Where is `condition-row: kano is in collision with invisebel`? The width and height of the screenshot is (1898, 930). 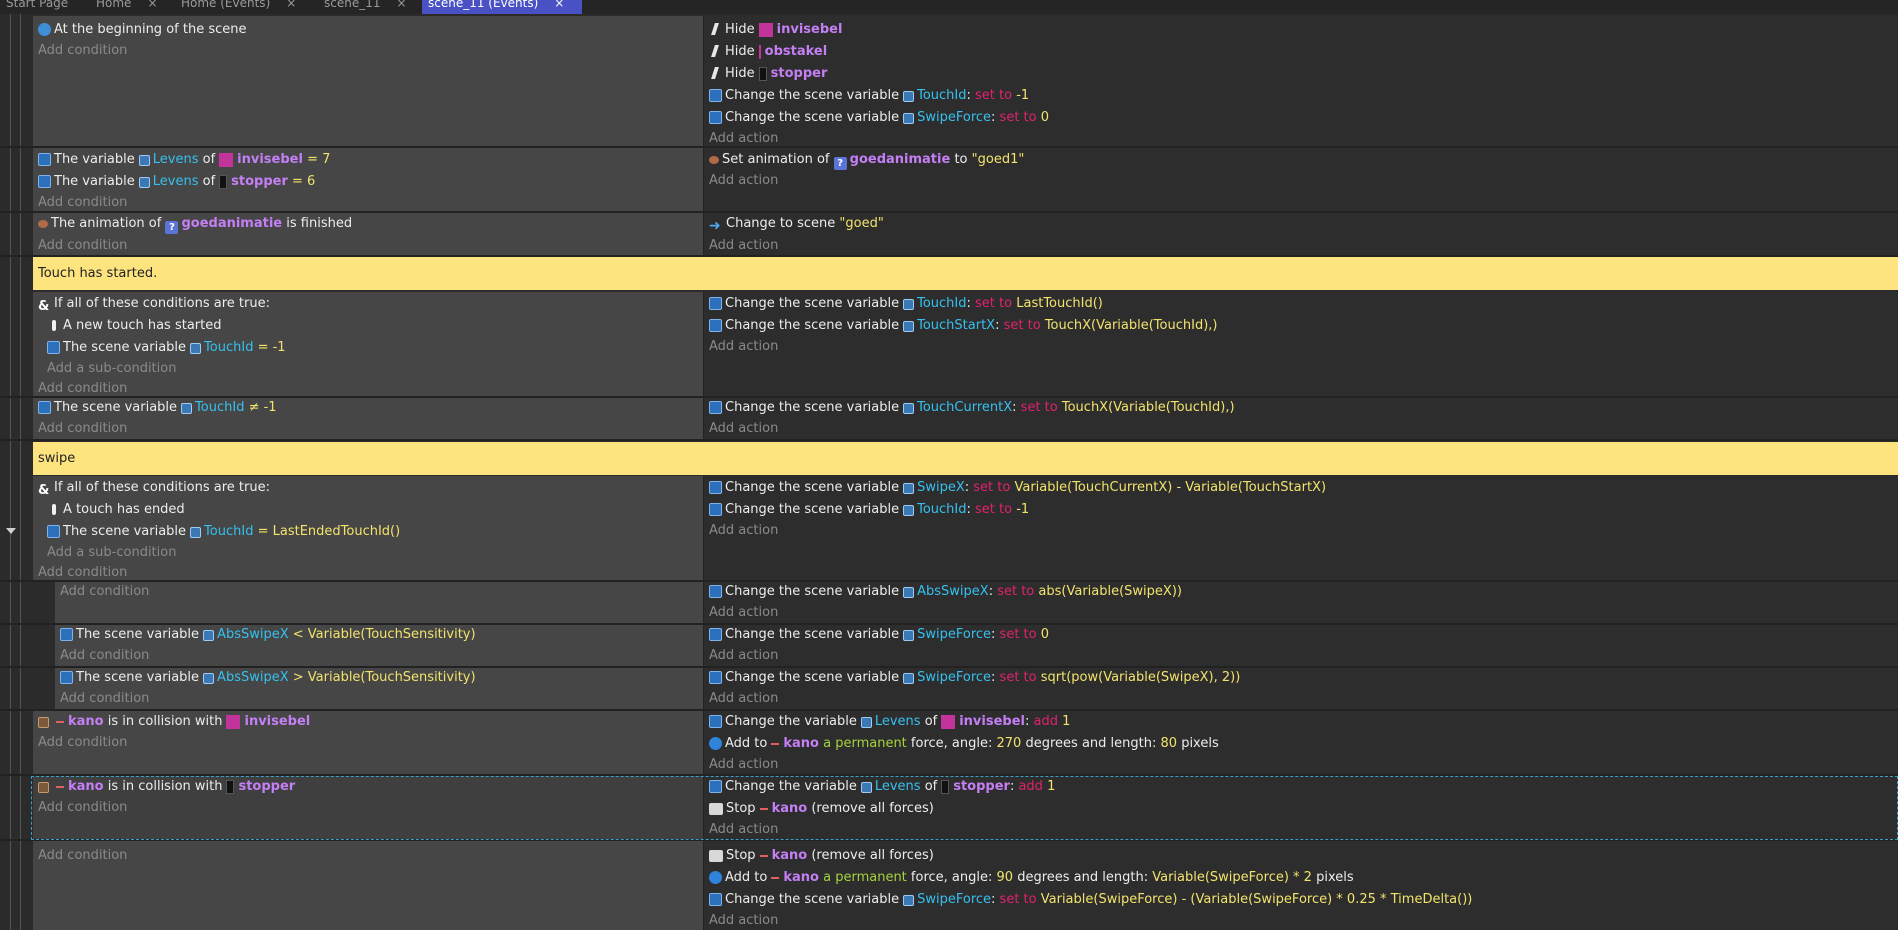 condition-row: kano is in collision with invisebel is located at coordinates (174, 722).